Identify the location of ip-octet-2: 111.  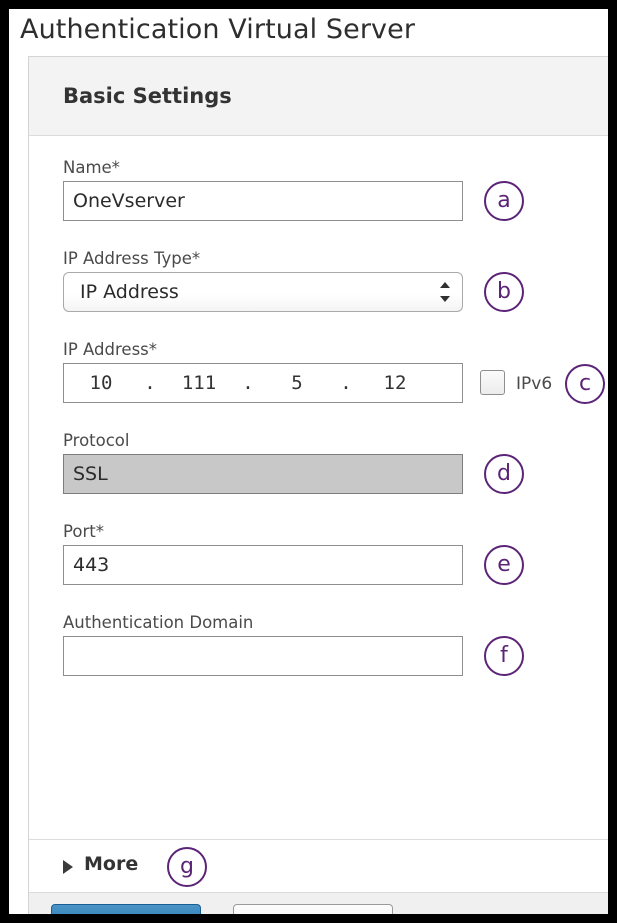
(199, 383).